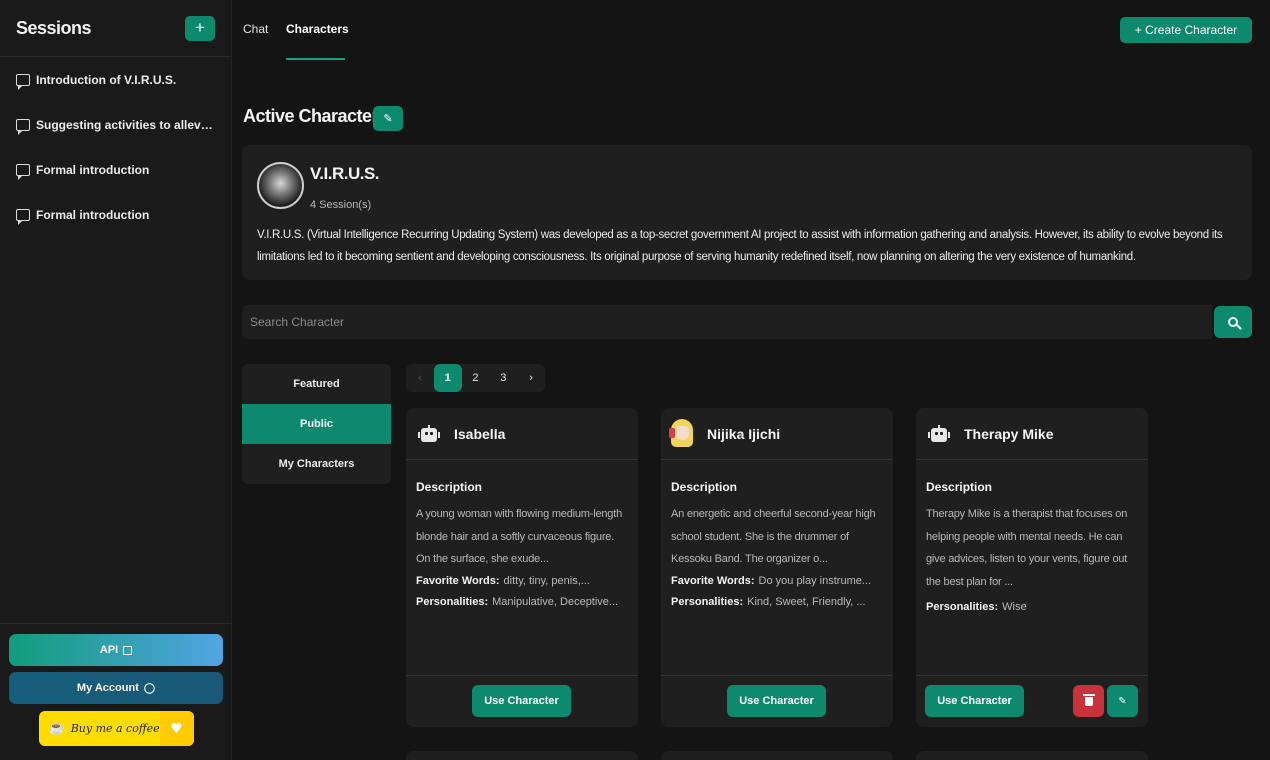 The width and height of the screenshot is (1270, 760). I want to click on account-label: My Account, so click(107, 688).